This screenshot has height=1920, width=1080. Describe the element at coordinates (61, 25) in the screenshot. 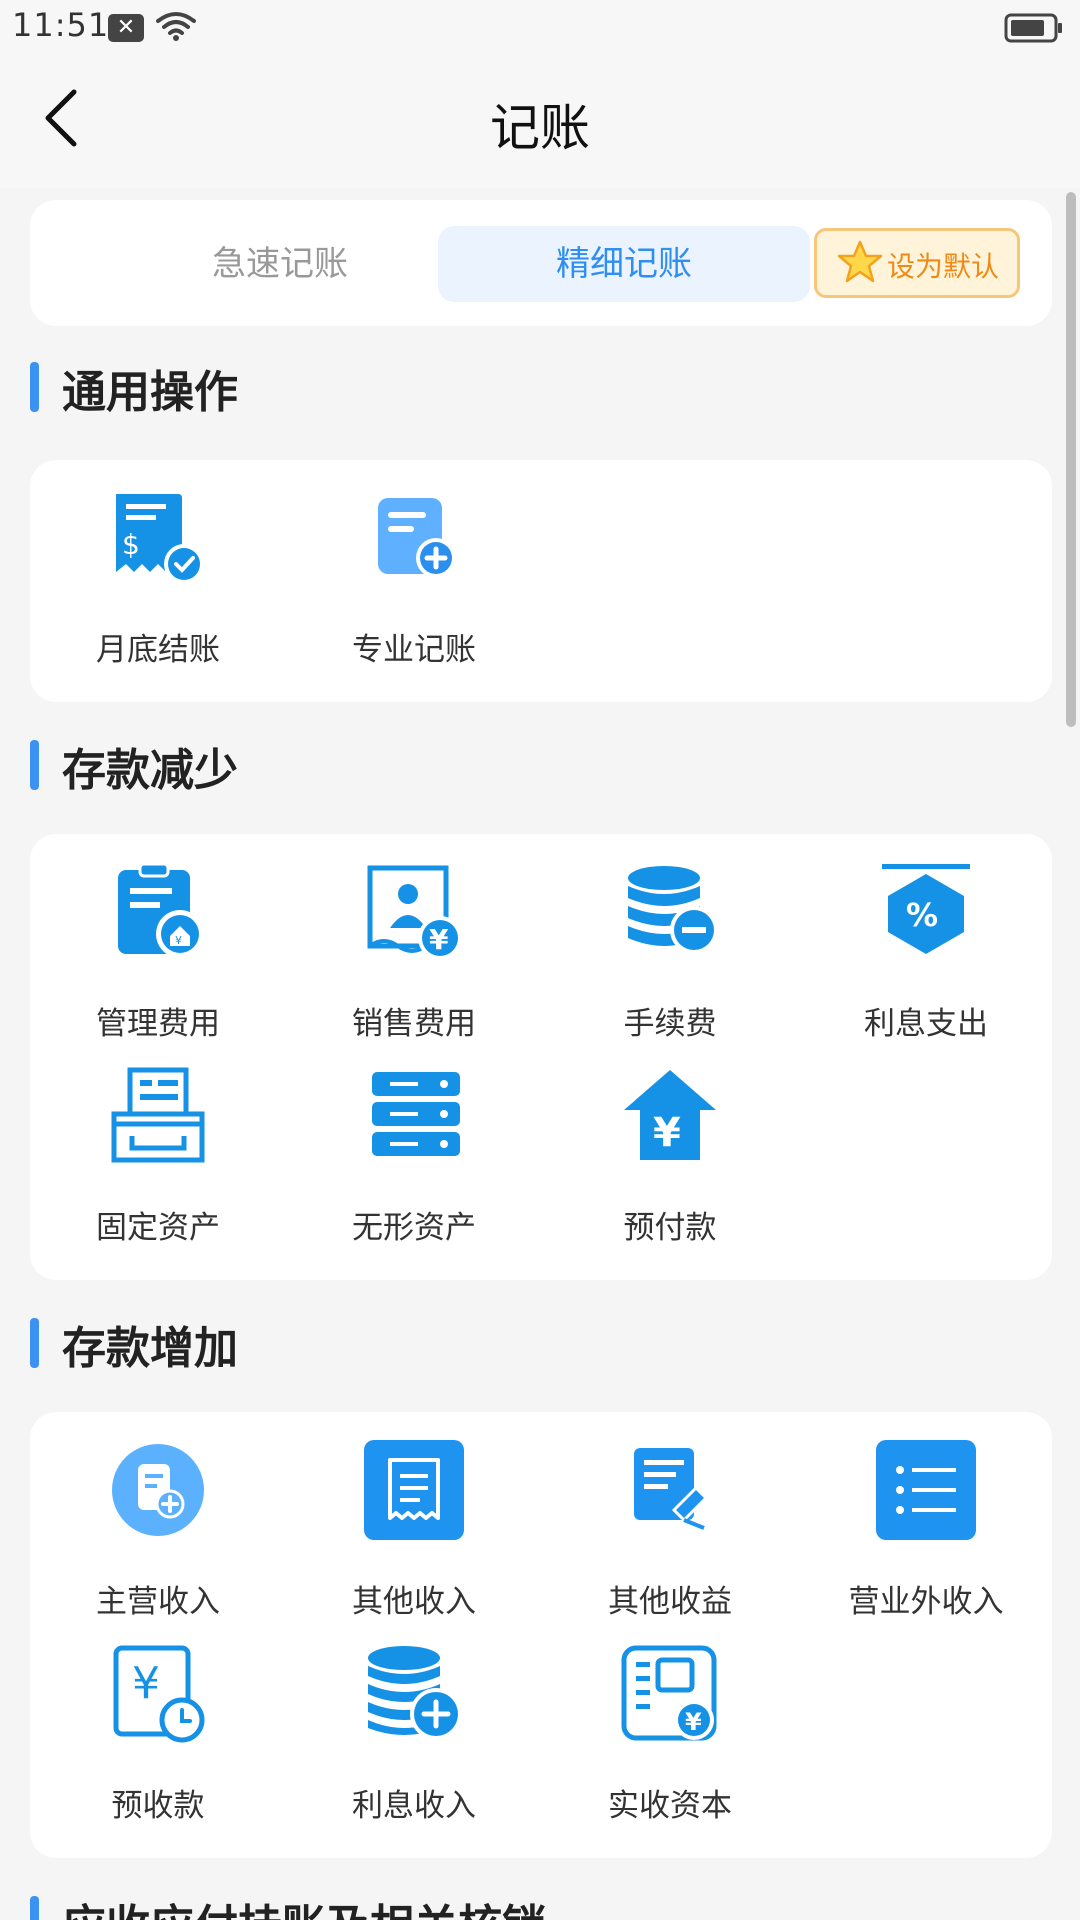

I see `status-time: 11:51` at that location.